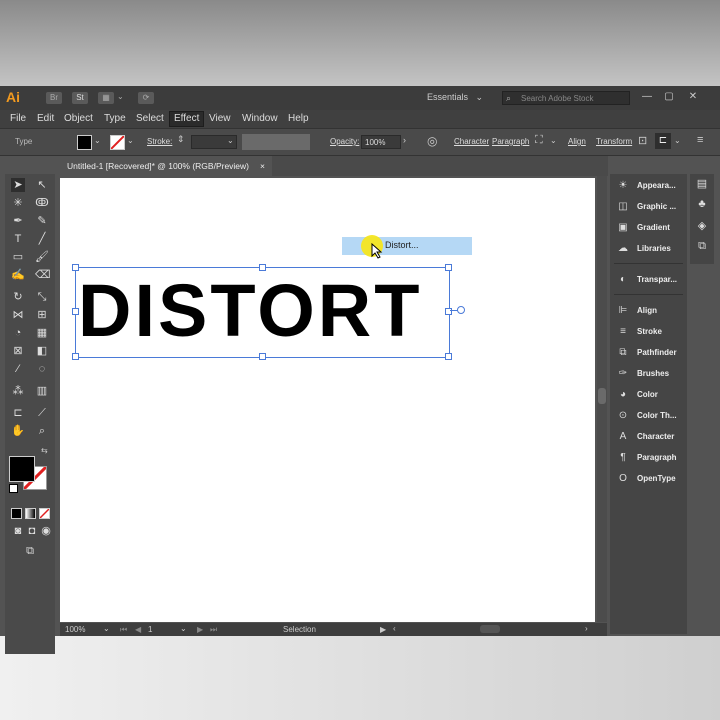 The image size is (720, 720). I want to click on bridge-icon: Br, so click(54, 98).